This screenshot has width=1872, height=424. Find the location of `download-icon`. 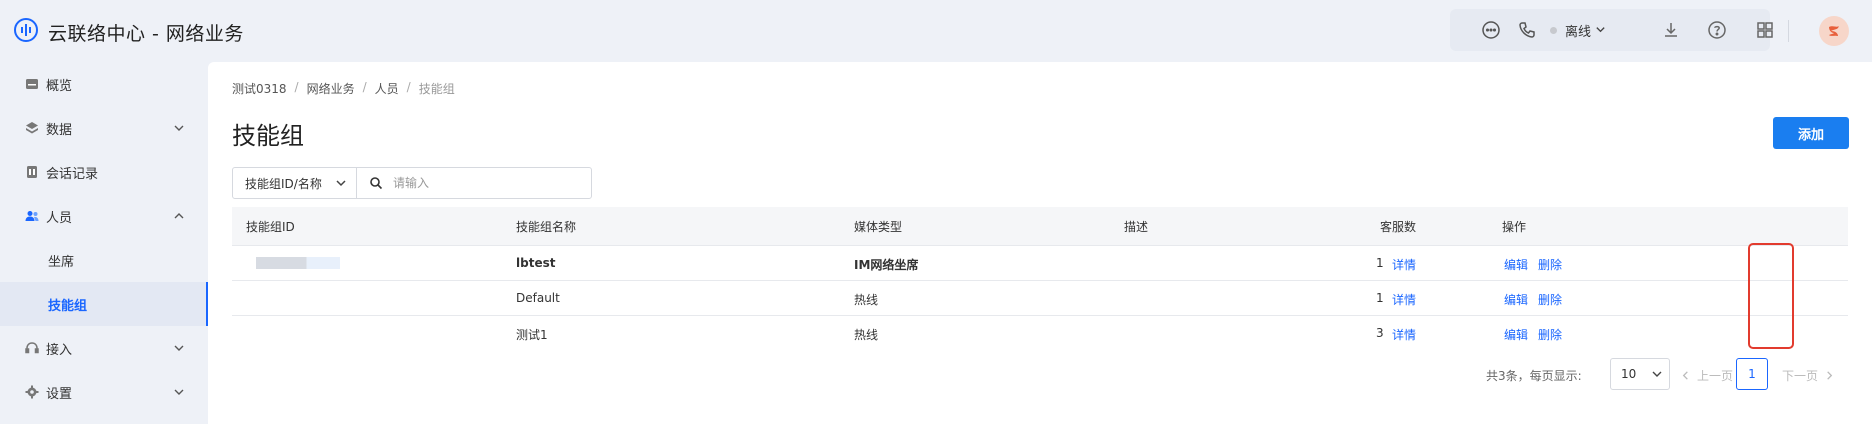

download-icon is located at coordinates (1671, 30).